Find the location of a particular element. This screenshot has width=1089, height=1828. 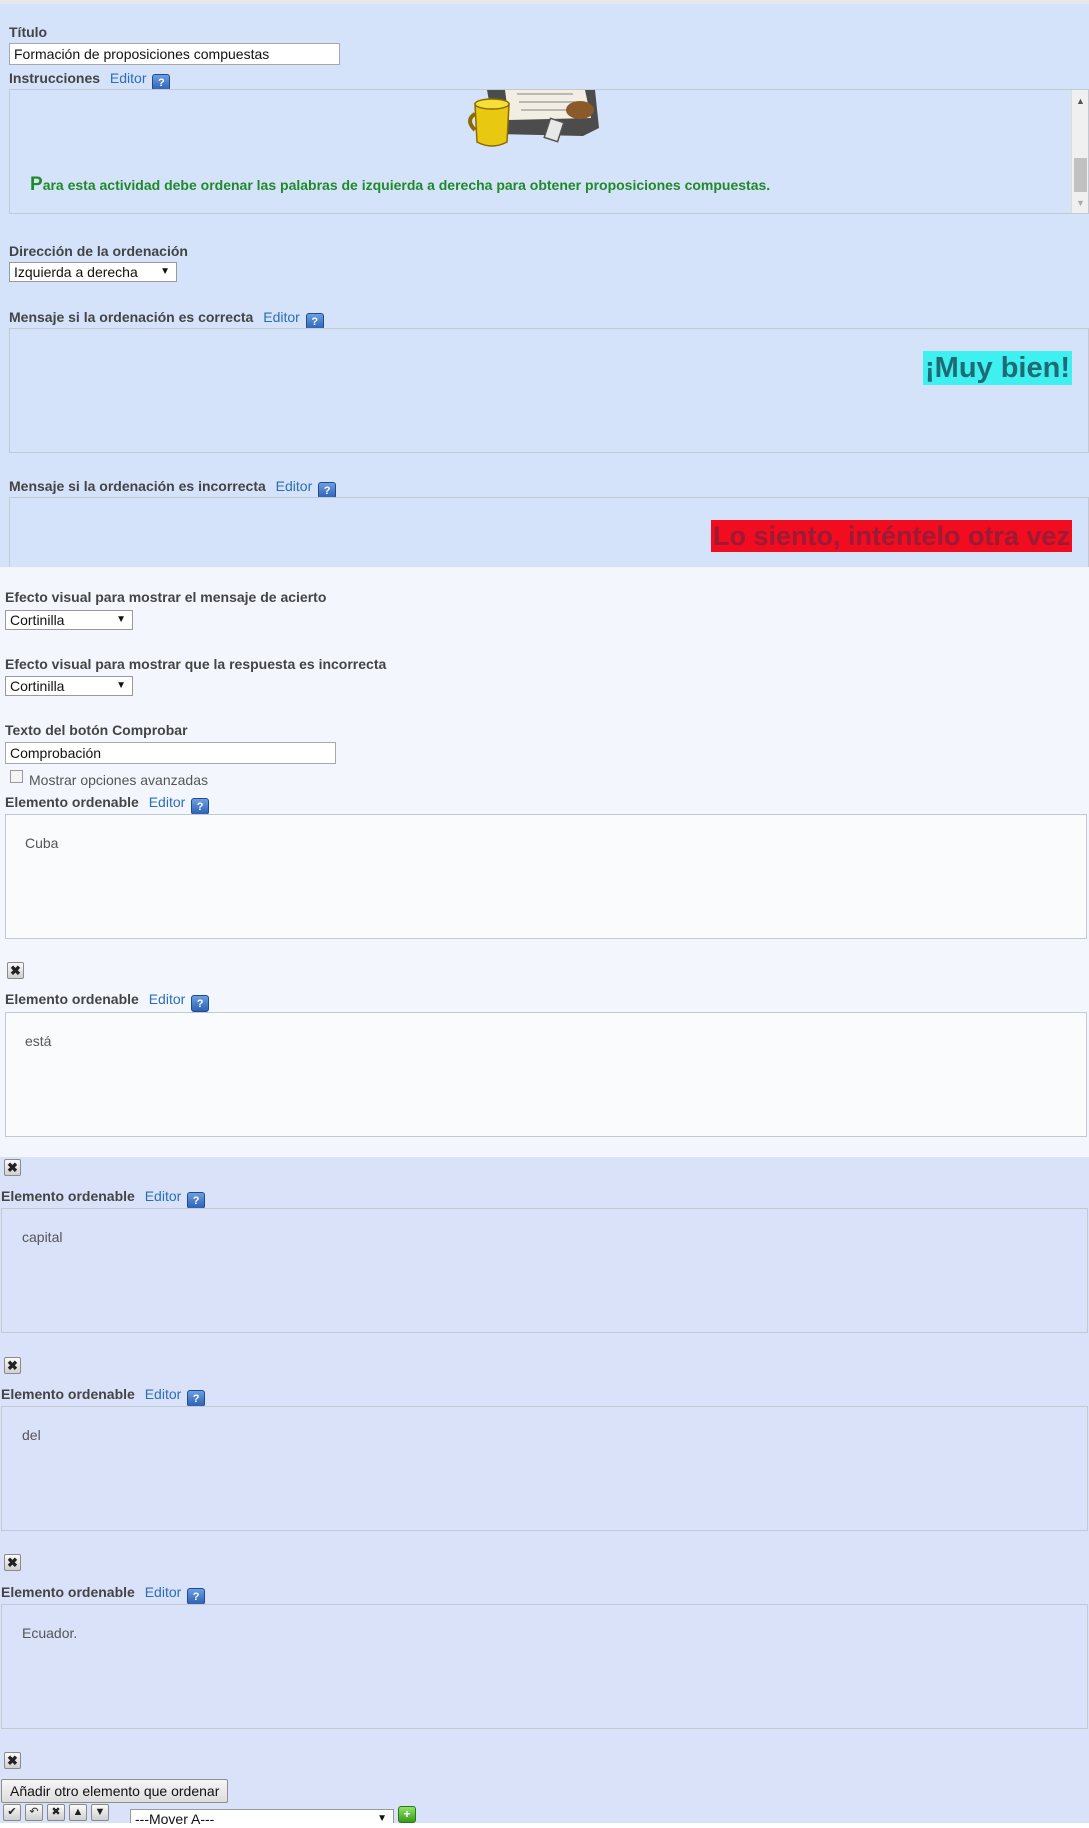

incorrect-msg-editor: Lo siento, inténtelo otra vez is located at coordinates (549, 534).